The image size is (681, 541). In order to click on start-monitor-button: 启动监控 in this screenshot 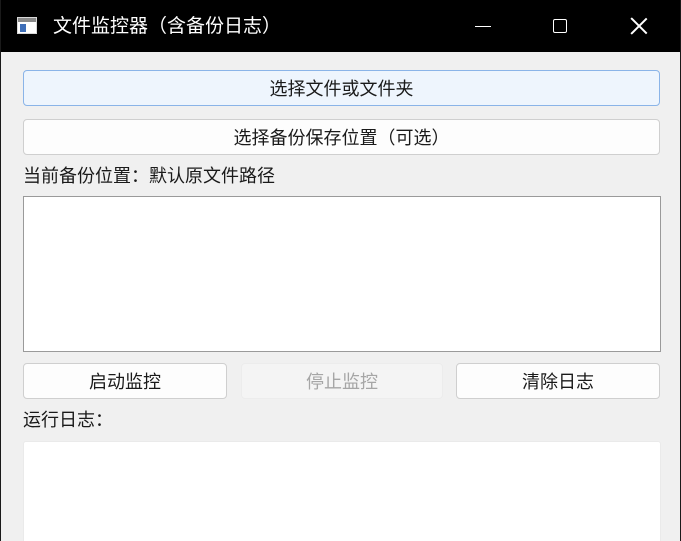, I will do `click(125, 381)`.